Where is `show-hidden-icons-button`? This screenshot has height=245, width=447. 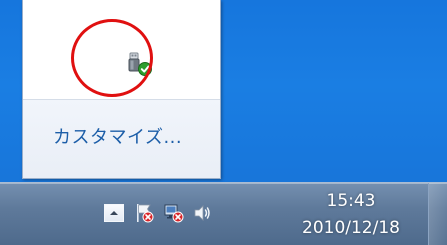
show-hidden-icons-button is located at coordinates (114, 213).